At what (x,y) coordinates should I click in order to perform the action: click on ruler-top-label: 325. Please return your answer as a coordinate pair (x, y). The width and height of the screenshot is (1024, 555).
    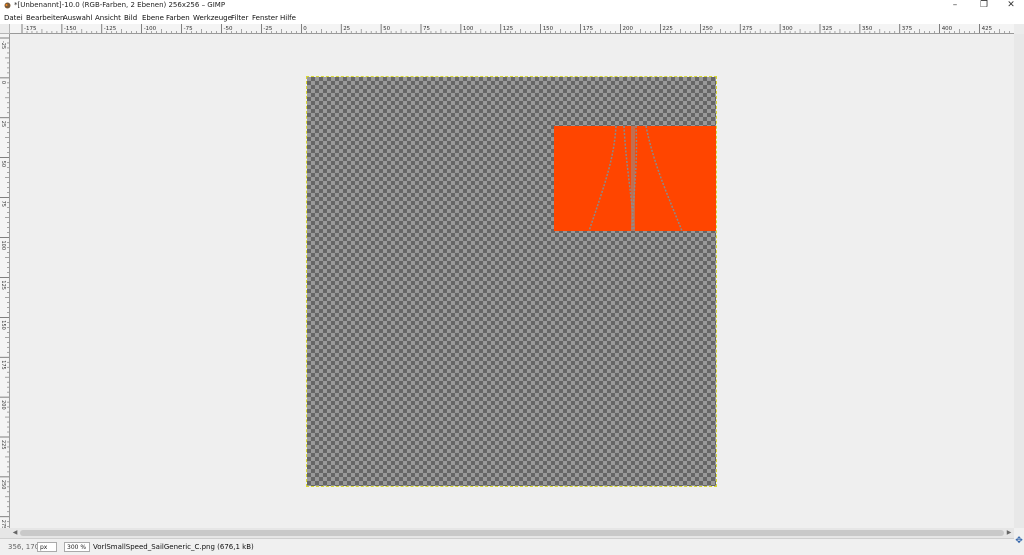
    Looking at the image, I should click on (827, 29).